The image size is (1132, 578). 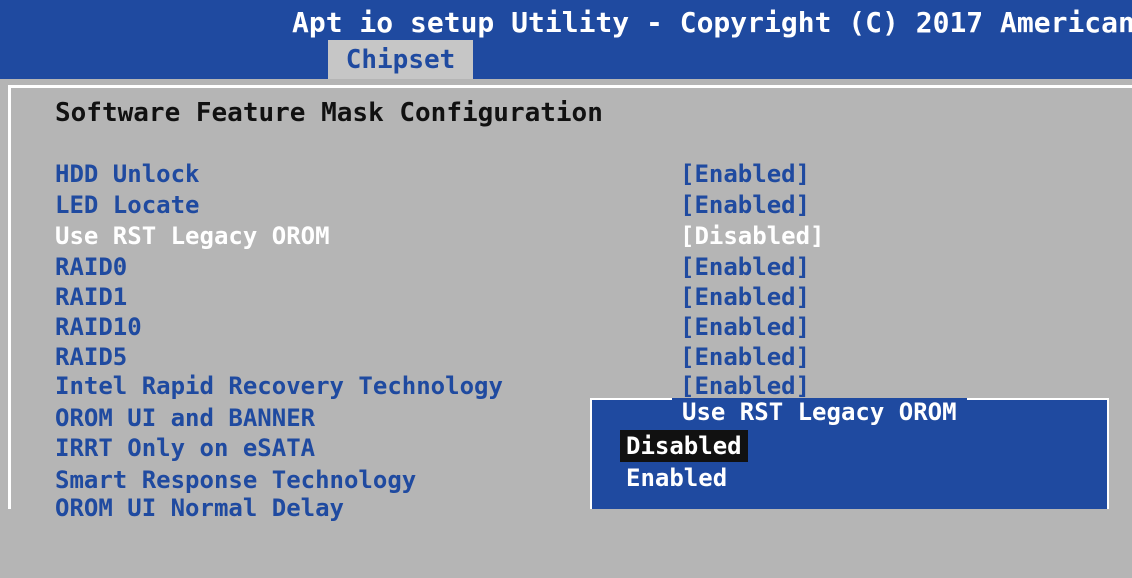 I want to click on setting-label: OROM UI and BANNER, so click(x=185, y=418).